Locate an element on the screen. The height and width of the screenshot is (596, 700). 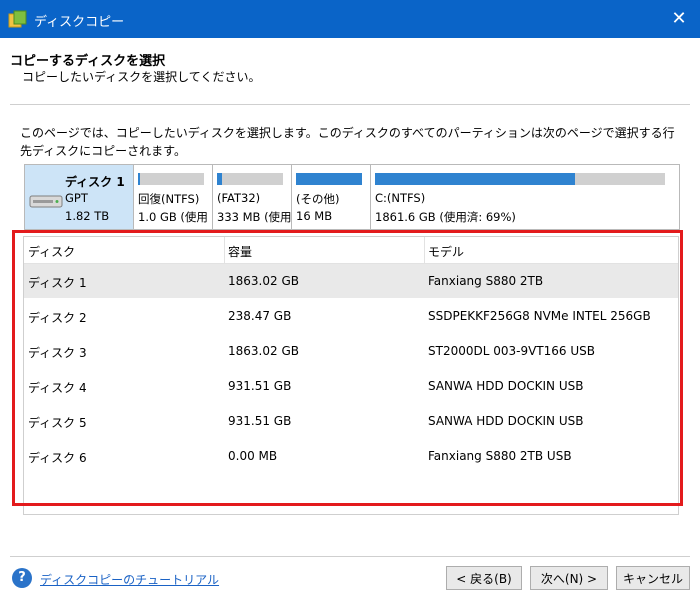
column-header-model: モデル is located at coordinates (446, 251).